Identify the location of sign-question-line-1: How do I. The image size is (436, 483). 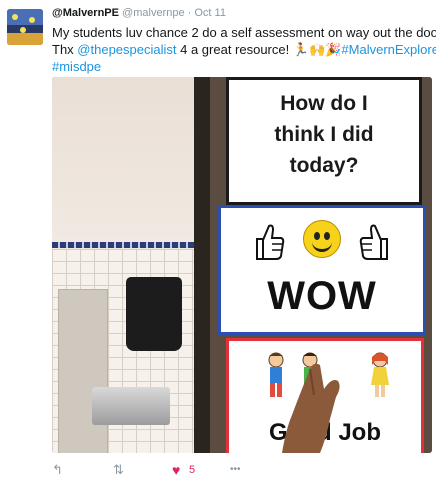
(324, 103).